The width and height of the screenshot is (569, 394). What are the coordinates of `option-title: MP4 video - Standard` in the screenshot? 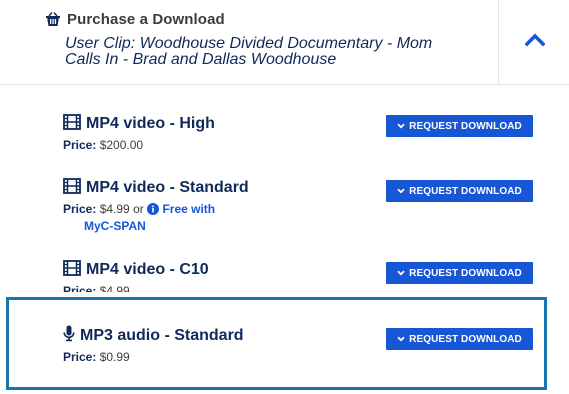 It's located at (167, 187).